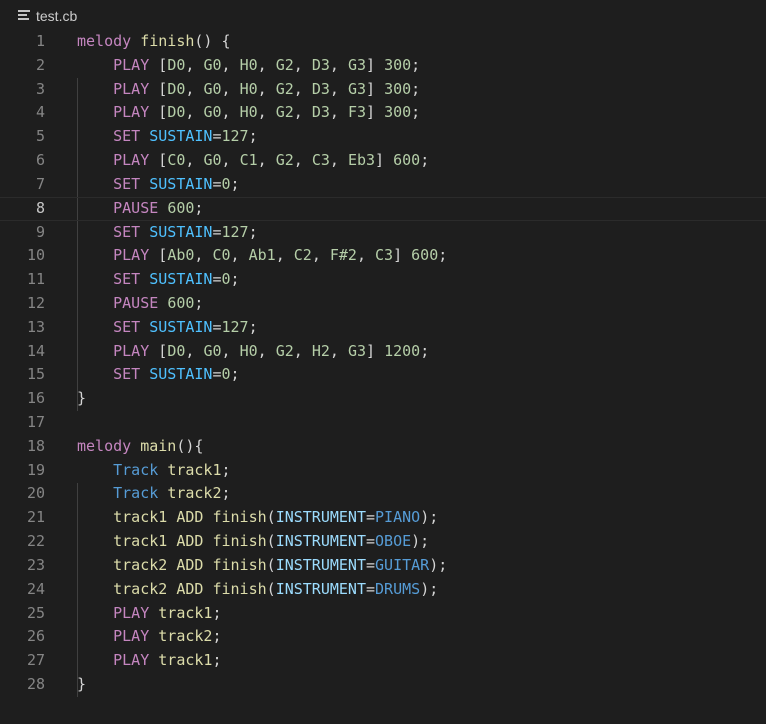 This screenshot has width=766, height=724. What do you see at coordinates (127, 374) in the screenshot?
I see `keyword-token: SET` at bounding box center [127, 374].